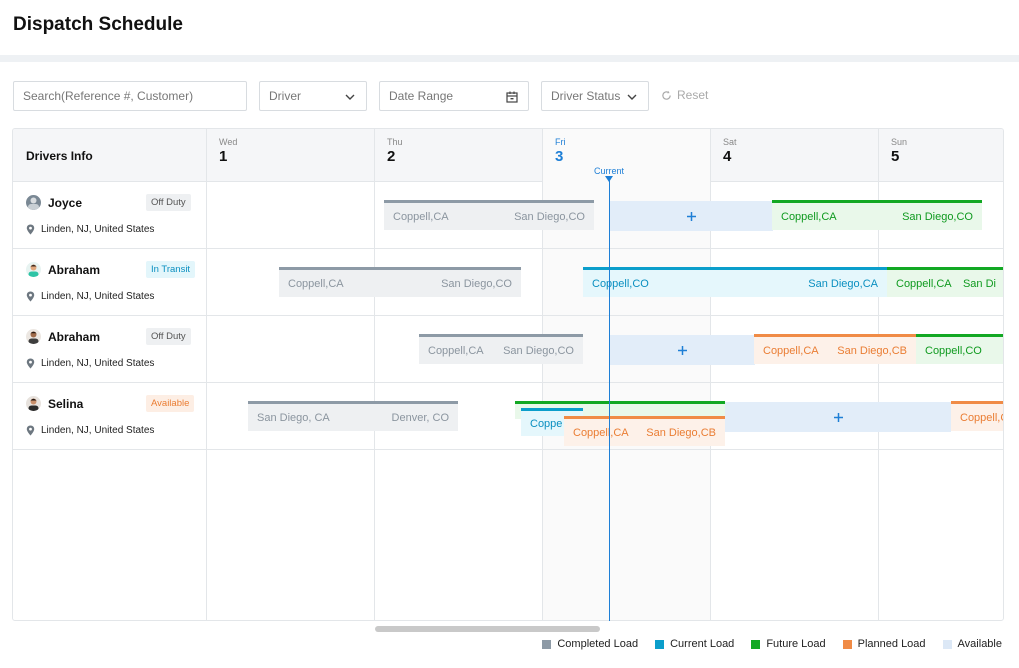 The height and width of the screenshot is (668, 1019). What do you see at coordinates (65, 404) in the screenshot?
I see `driver-name: Selina` at bounding box center [65, 404].